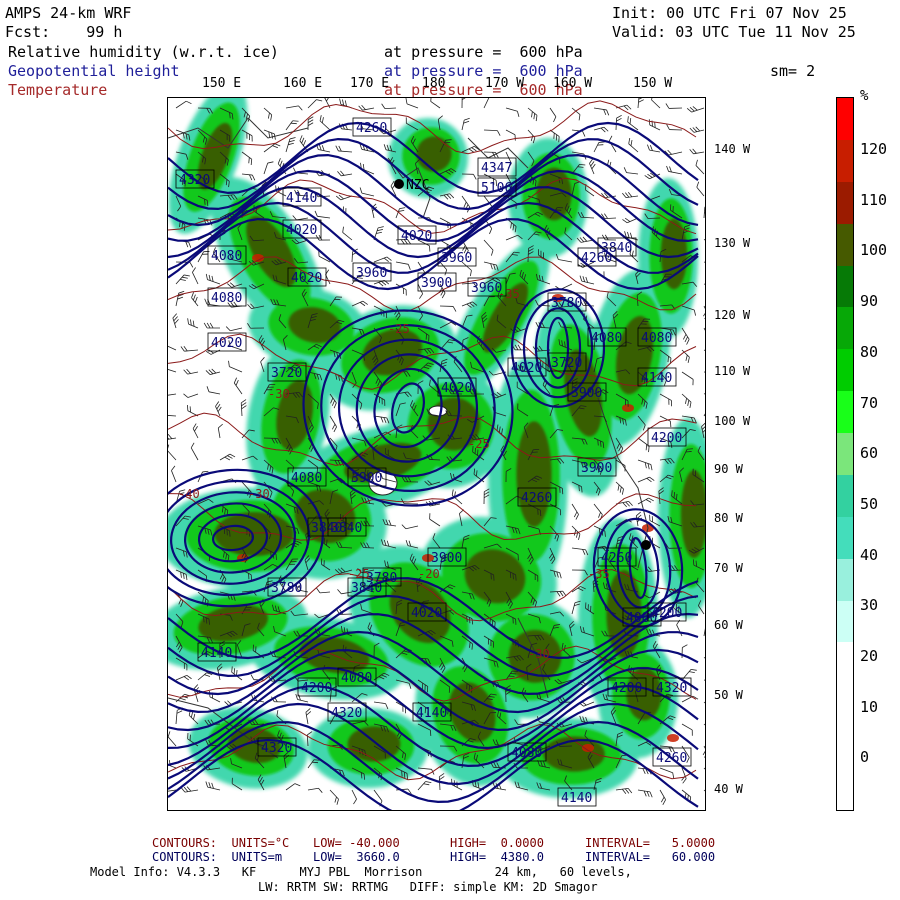  Describe the element at coordinates (869, 706) in the screenshot. I see `colorbar-tick-label: 10` at that location.